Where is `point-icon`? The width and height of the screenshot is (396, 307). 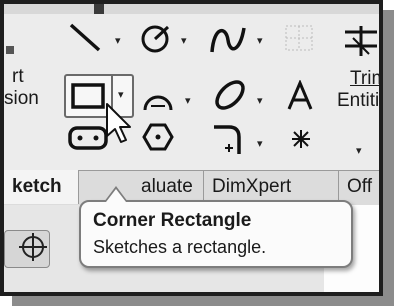
point-icon is located at coordinates (301, 141).